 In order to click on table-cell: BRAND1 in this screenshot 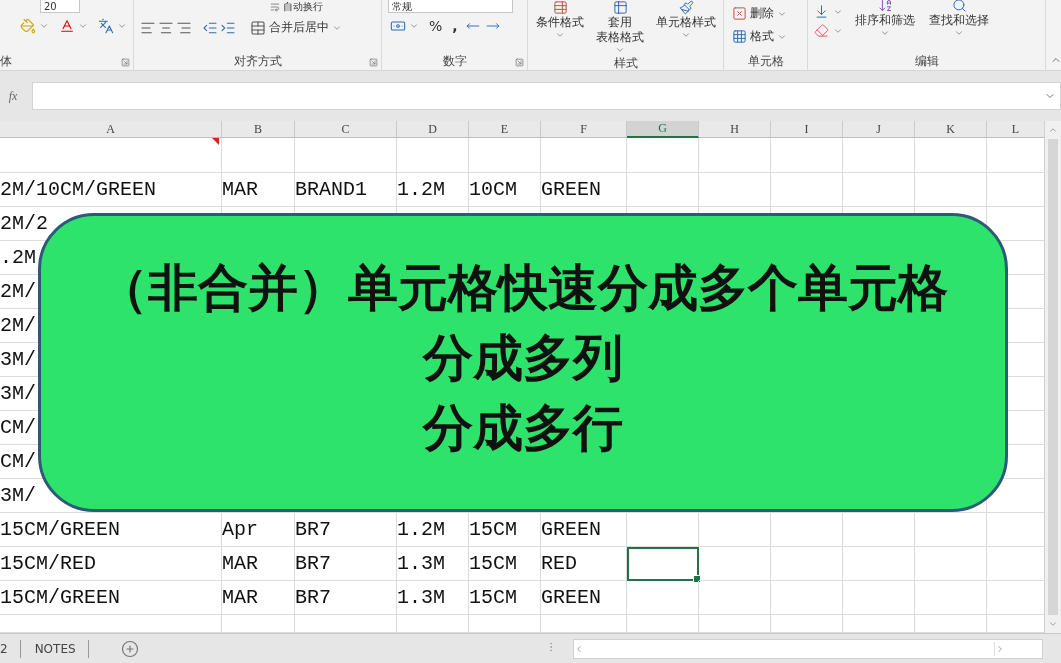, I will do `click(346, 190)`.